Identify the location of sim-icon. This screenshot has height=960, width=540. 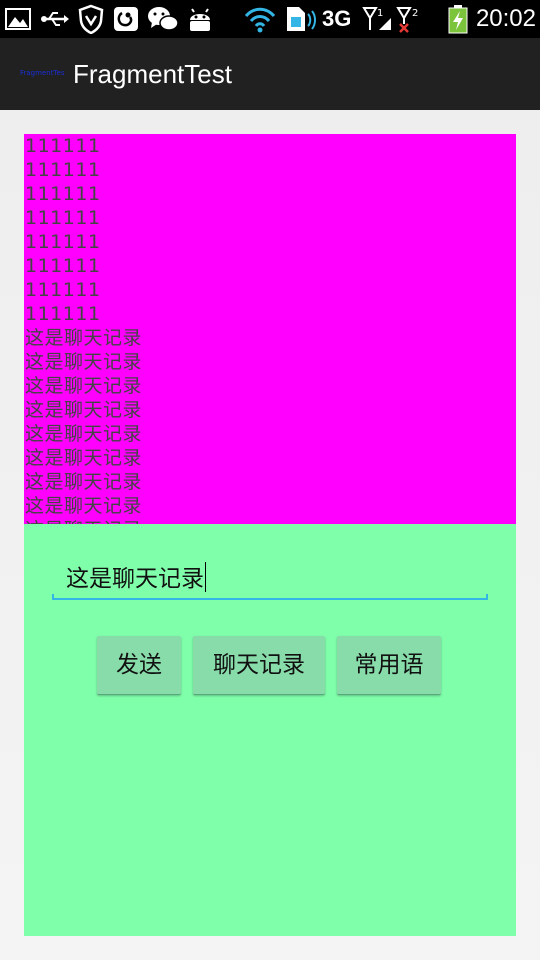
(301, 19).